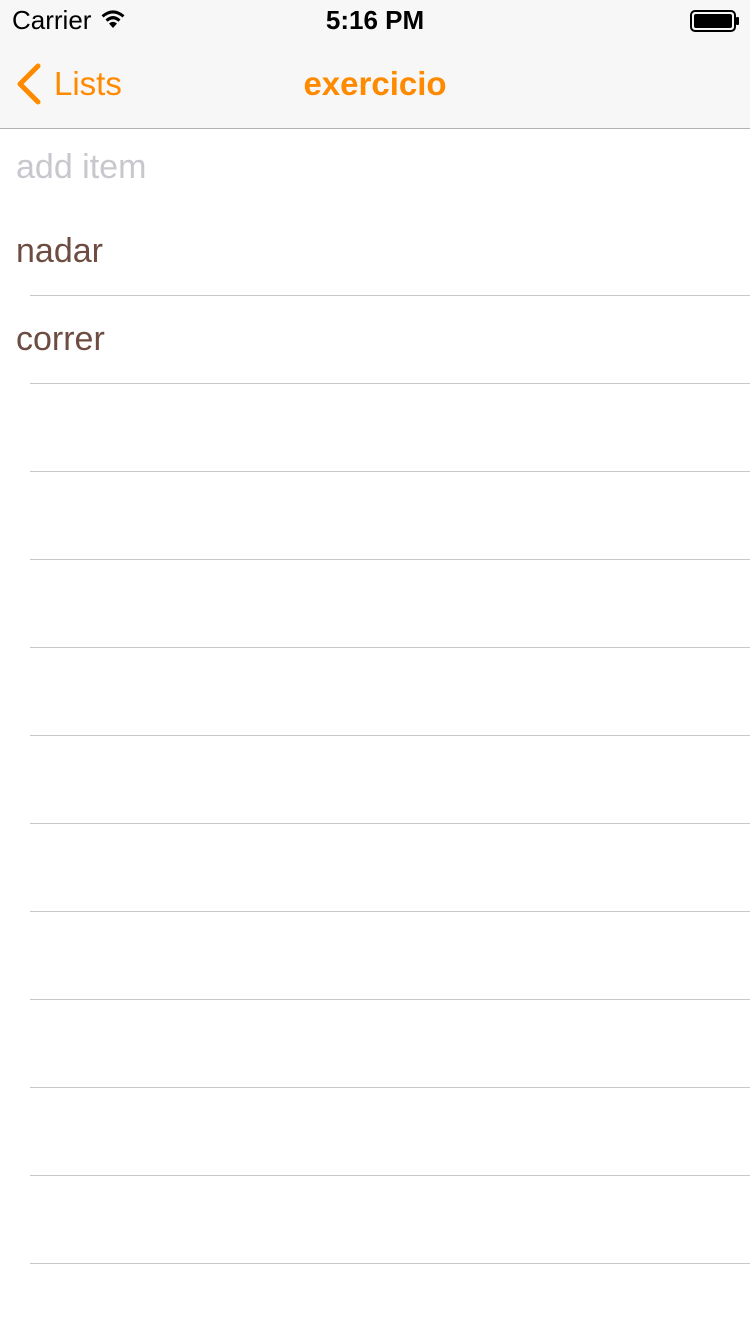 The height and width of the screenshot is (1334, 750). I want to click on page-title: exercicio, so click(375, 83).